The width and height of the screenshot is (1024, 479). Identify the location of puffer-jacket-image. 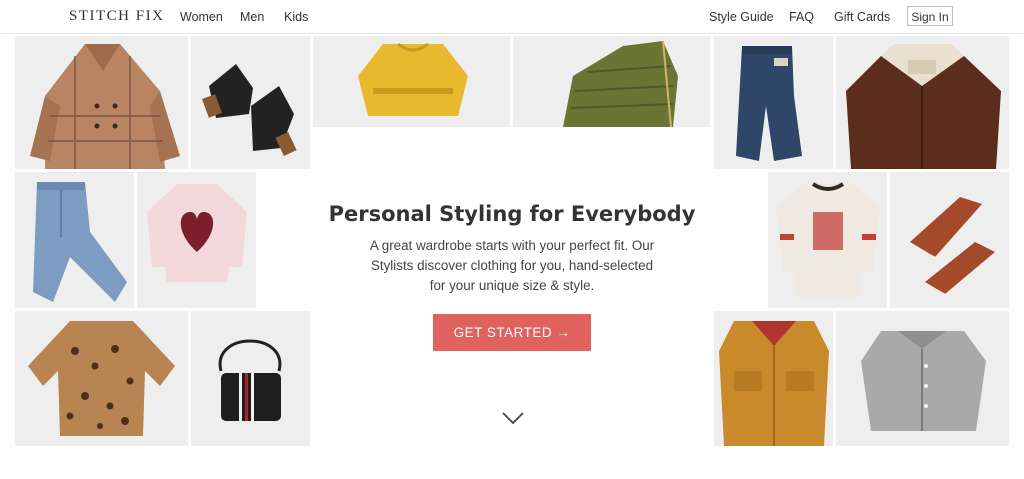
(620, 83).